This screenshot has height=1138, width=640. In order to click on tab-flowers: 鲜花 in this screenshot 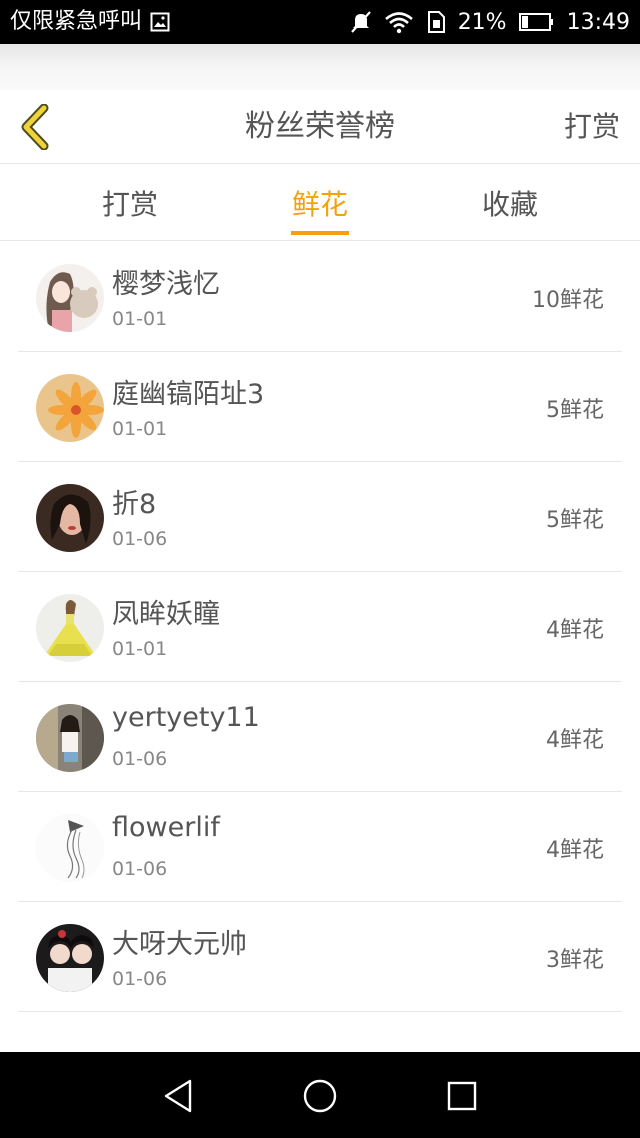, I will do `click(320, 203)`.